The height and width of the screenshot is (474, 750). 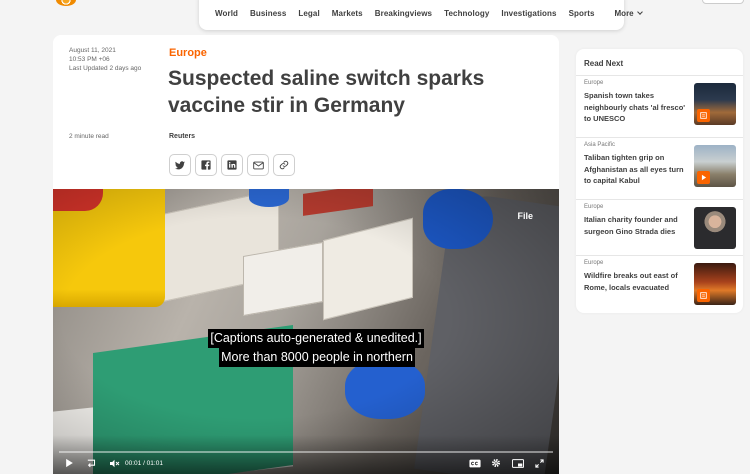 I want to click on replay-icon, so click(x=91, y=463).